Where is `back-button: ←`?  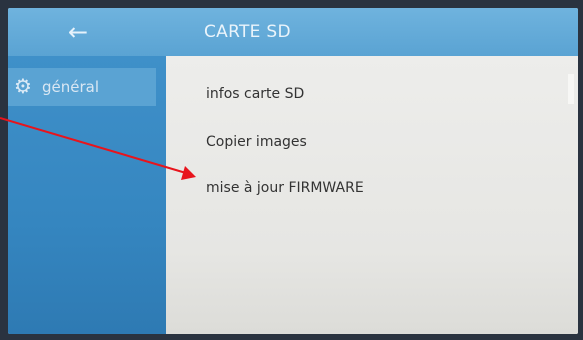
back-button: ← is located at coordinates (78, 32).